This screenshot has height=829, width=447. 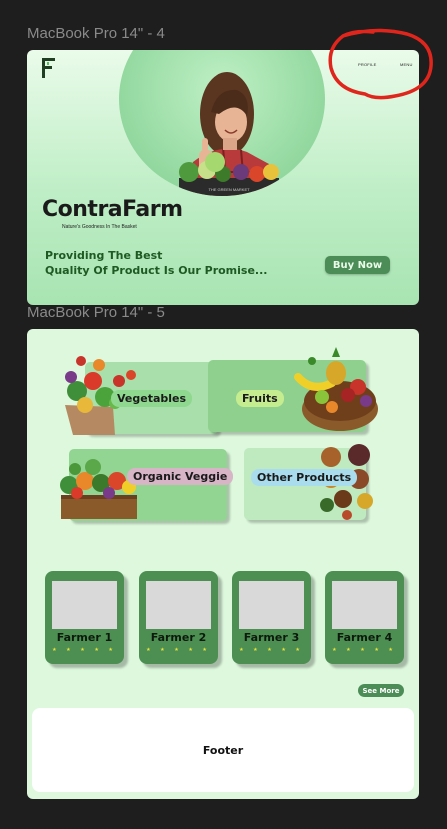 I want to click on category-label-other-products: Other Products, so click(x=304, y=477).